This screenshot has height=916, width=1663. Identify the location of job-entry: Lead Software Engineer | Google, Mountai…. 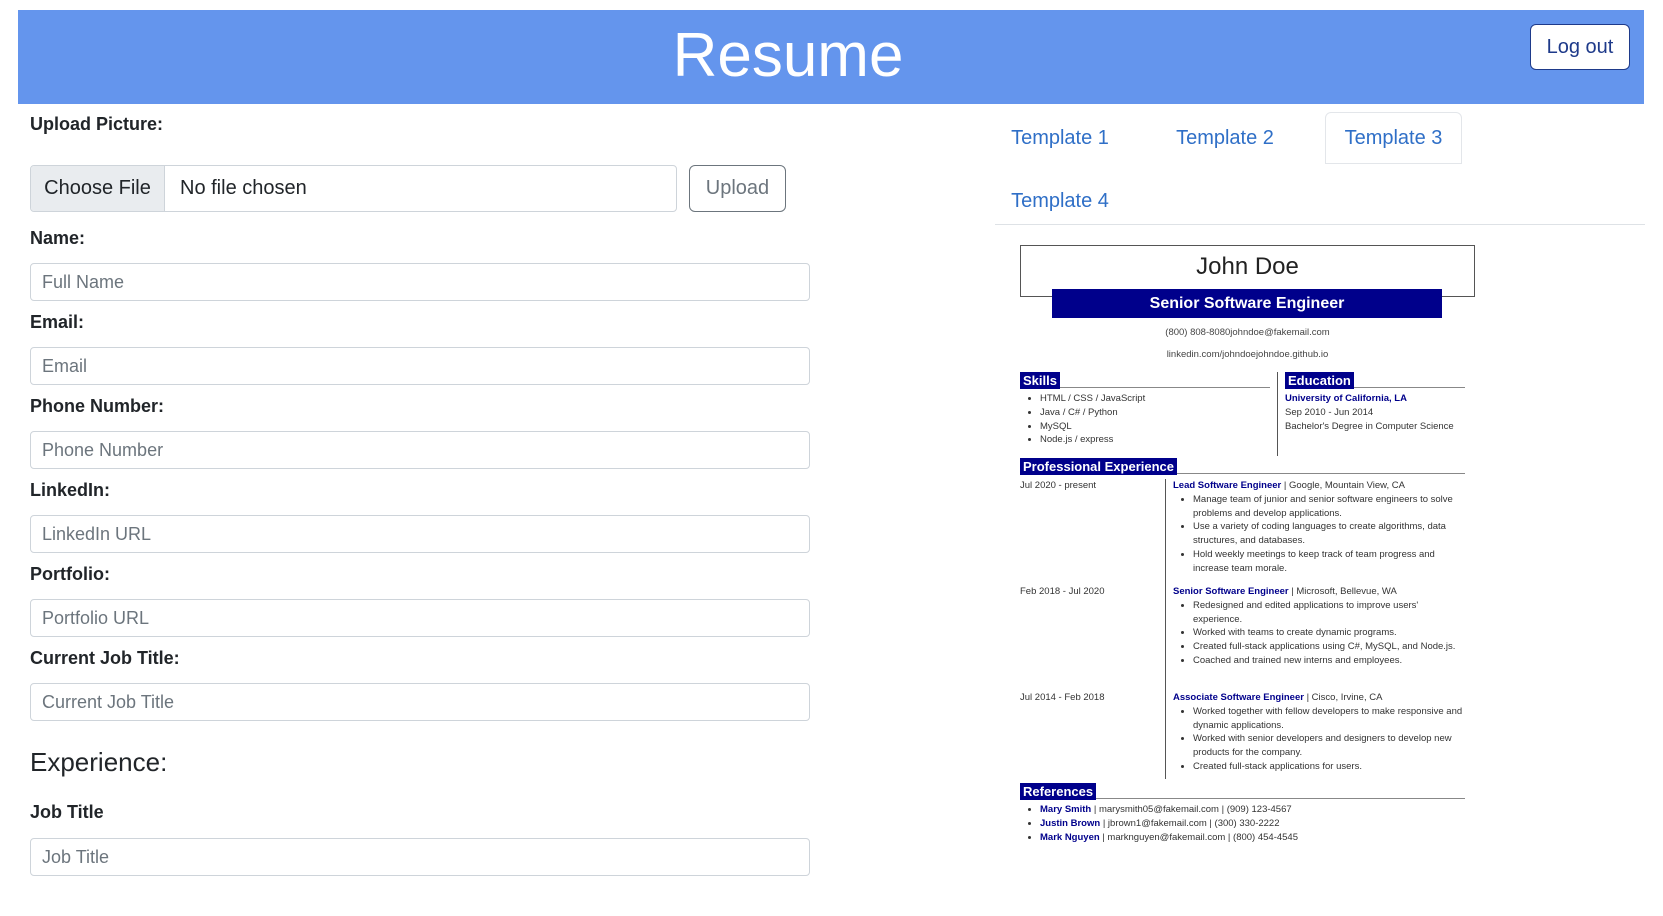
(1319, 527).